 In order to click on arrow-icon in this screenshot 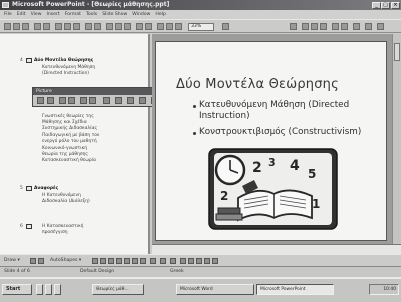, I will do `click(103, 261)`.